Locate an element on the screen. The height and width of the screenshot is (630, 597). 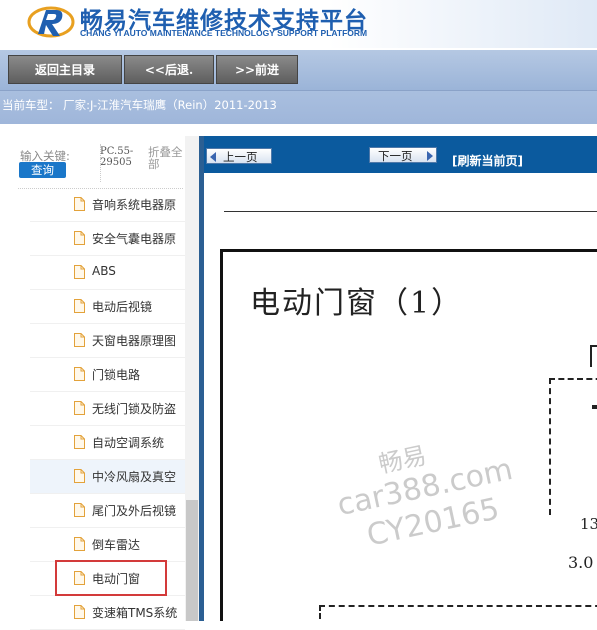
diagram-connector is located at coordinates (594, 407).